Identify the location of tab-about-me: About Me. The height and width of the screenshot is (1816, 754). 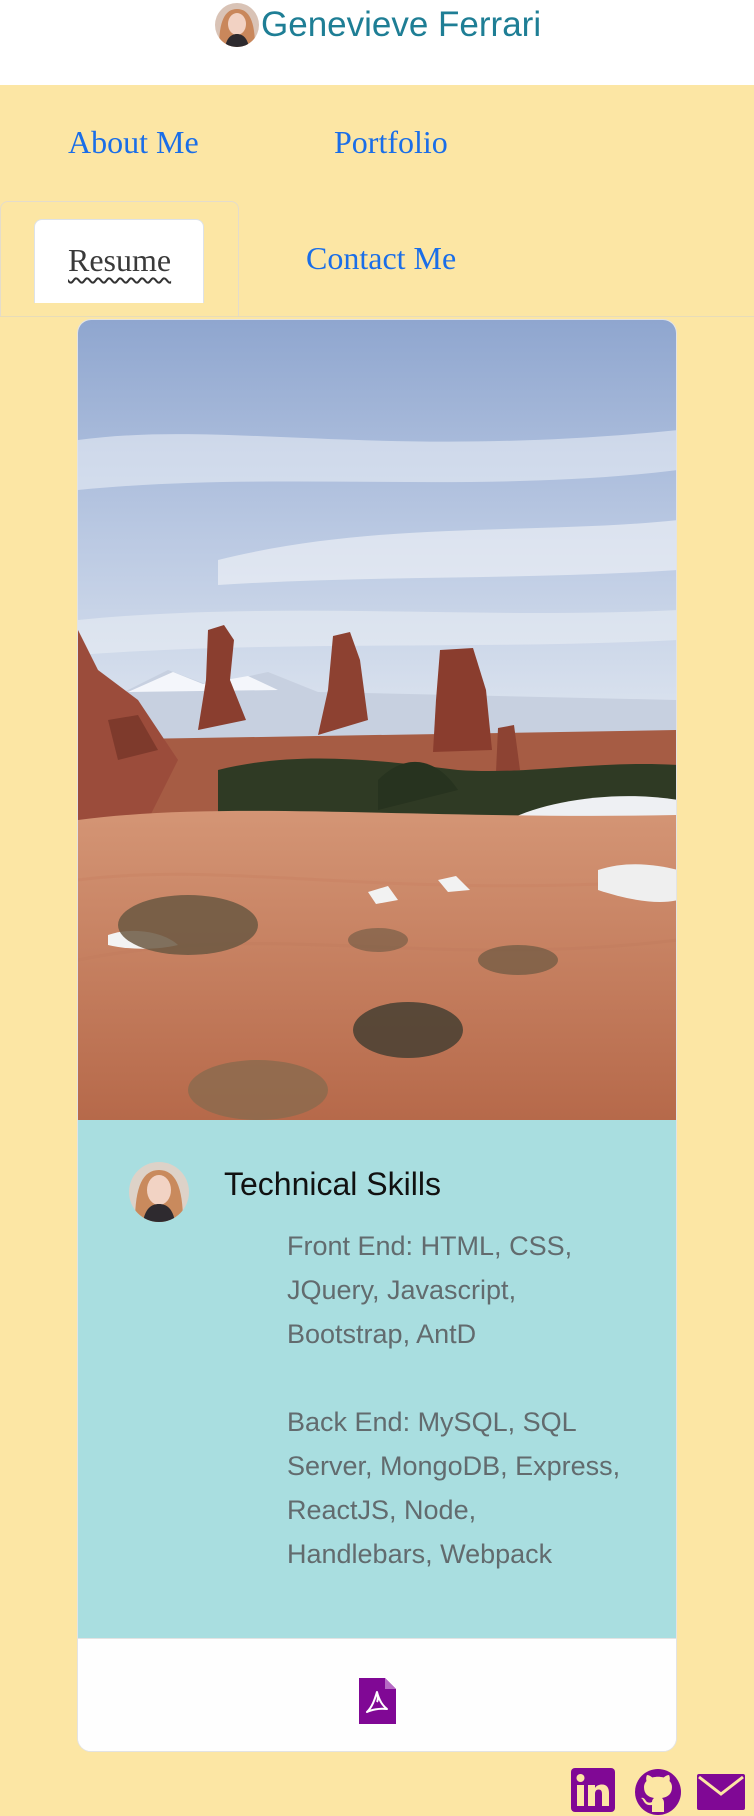
(133, 142).